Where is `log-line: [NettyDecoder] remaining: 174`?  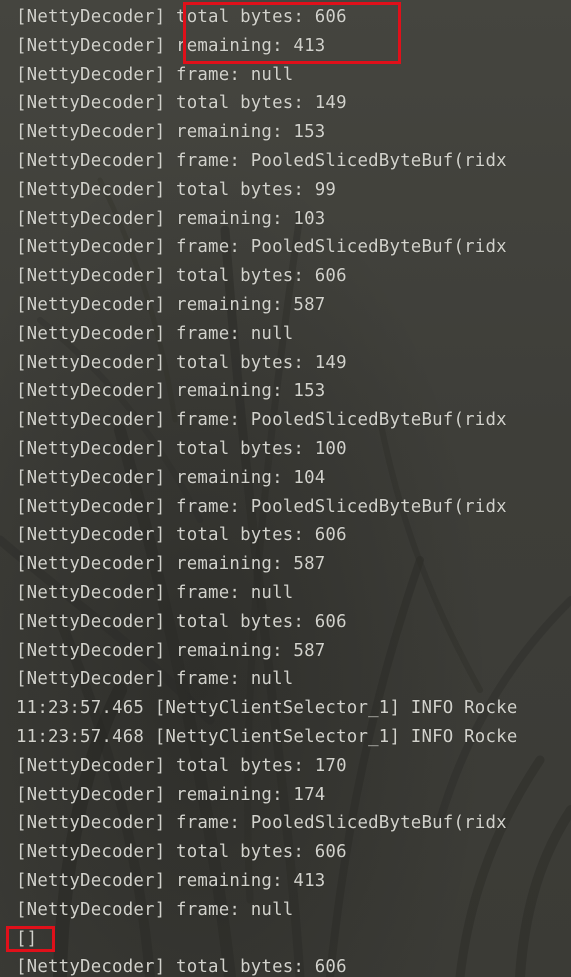 log-line: [NettyDecoder] remaining: 174 is located at coordinates (171, 794).